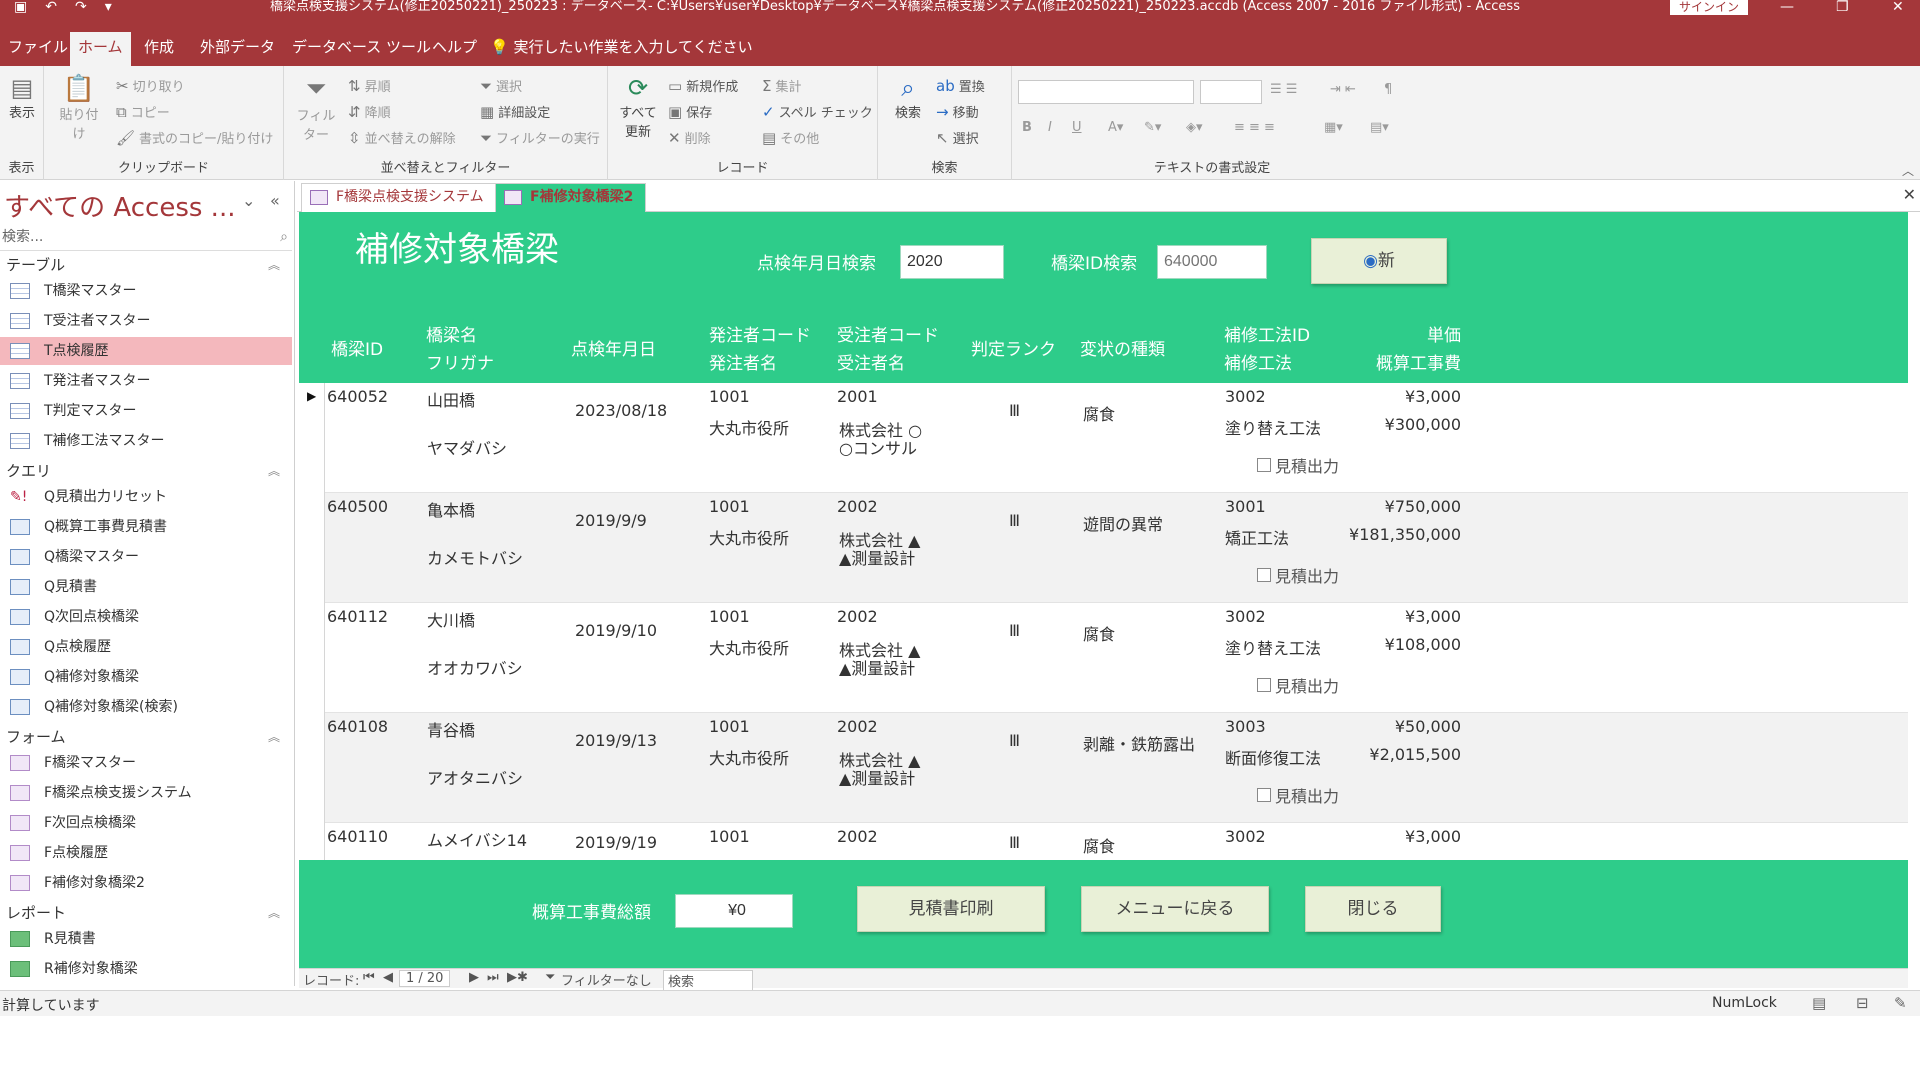 The height and width of the screenshot is (1080, 1920). Describe the element at coordinates (79, 108) in the screenshot. I see `paste-button: 📋 貼り付け` at that location.